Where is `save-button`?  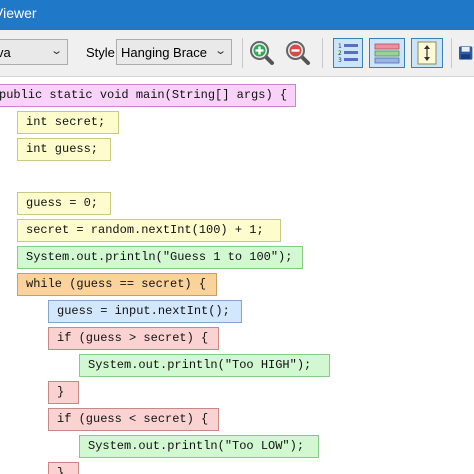 save-button is located at coordinates (465, 53).